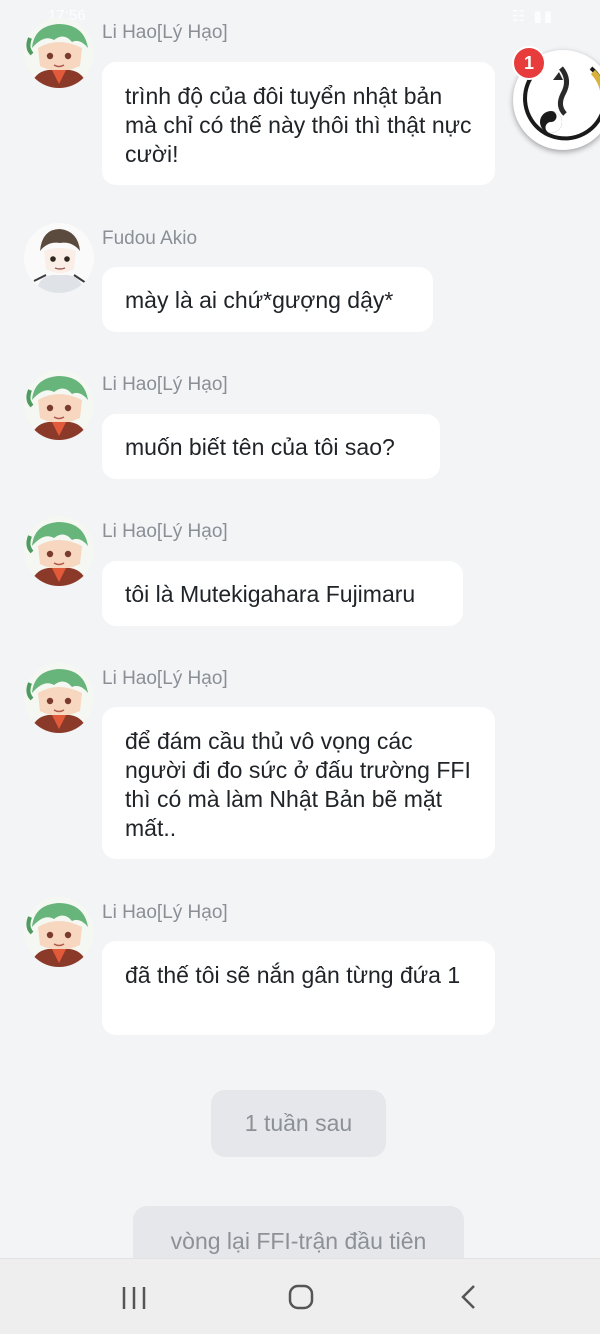  Describe the element at coordinates (298, 1123) in the screenshot. I see `system-message: 1 tuần sau` at that location.